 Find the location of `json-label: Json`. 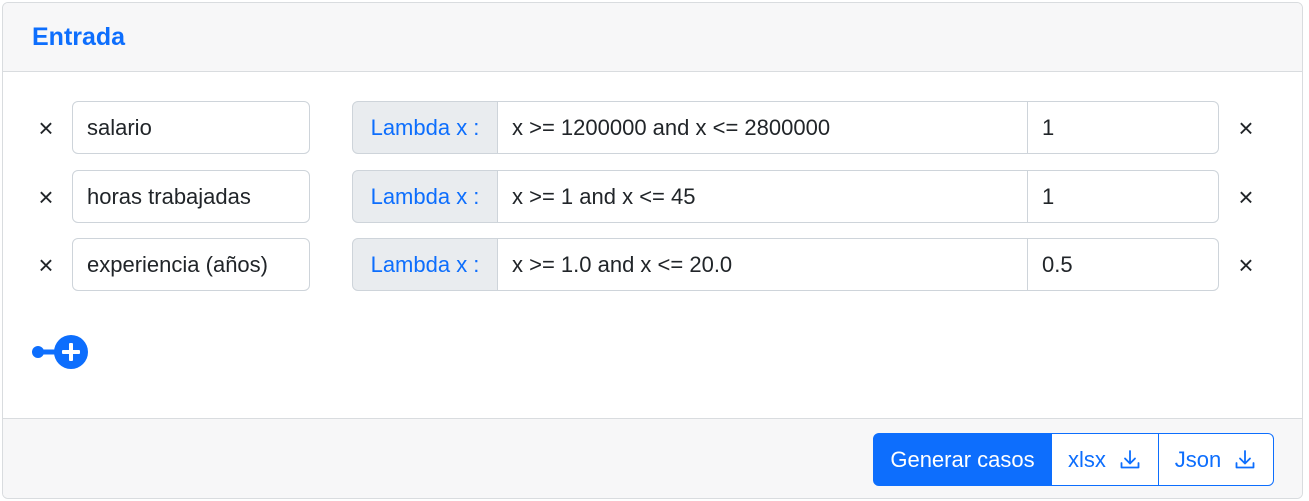

json-label: Json is located at coordinates (1198, 459).